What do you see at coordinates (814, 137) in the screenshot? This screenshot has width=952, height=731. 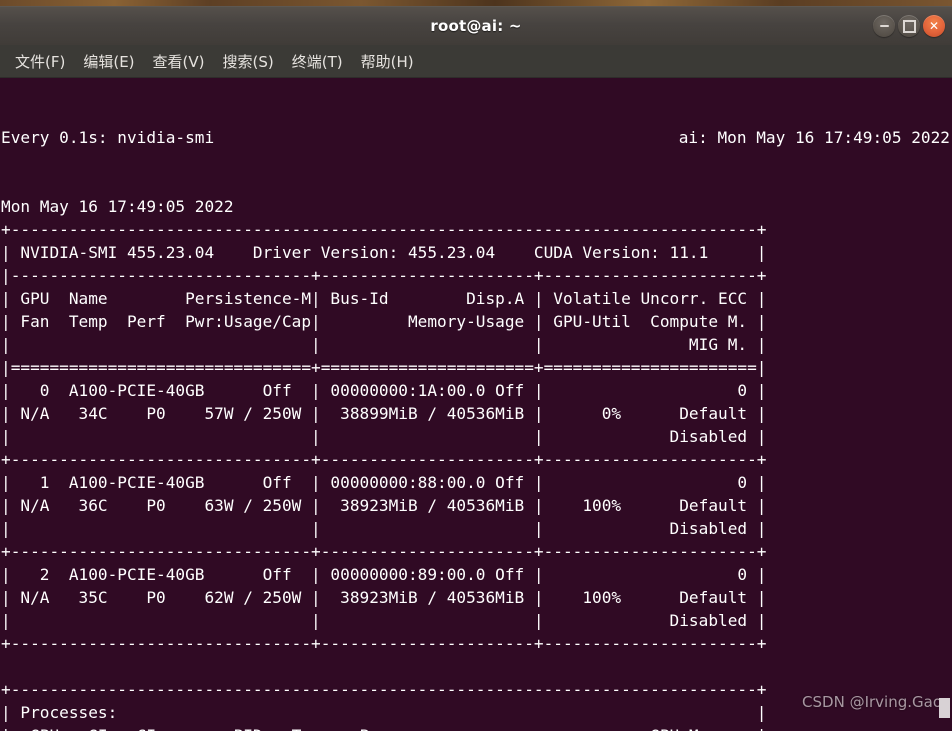 I see `watch-host-time: ai: Mon May 16 17:49:05 2022` at bounding box center [814, 137].